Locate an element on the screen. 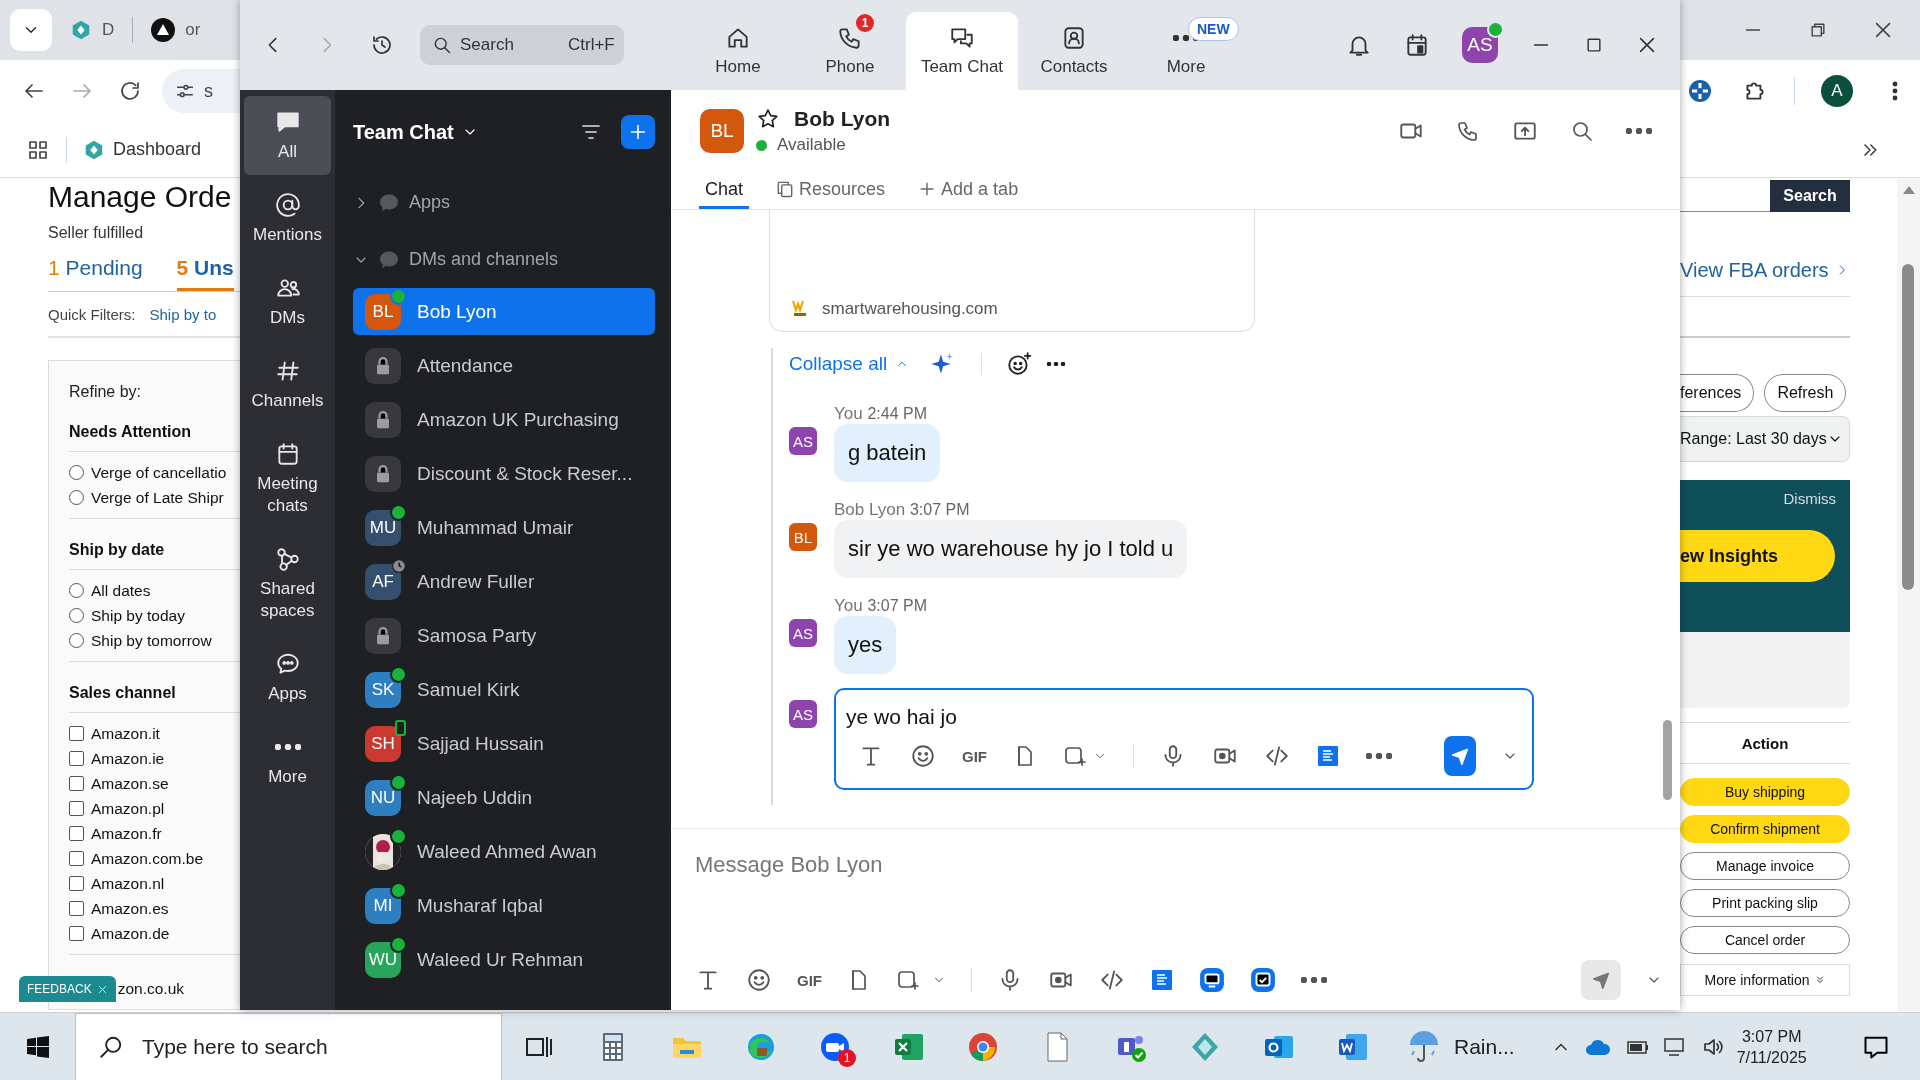  browser-tab: or is located at coordinates (176, 30).